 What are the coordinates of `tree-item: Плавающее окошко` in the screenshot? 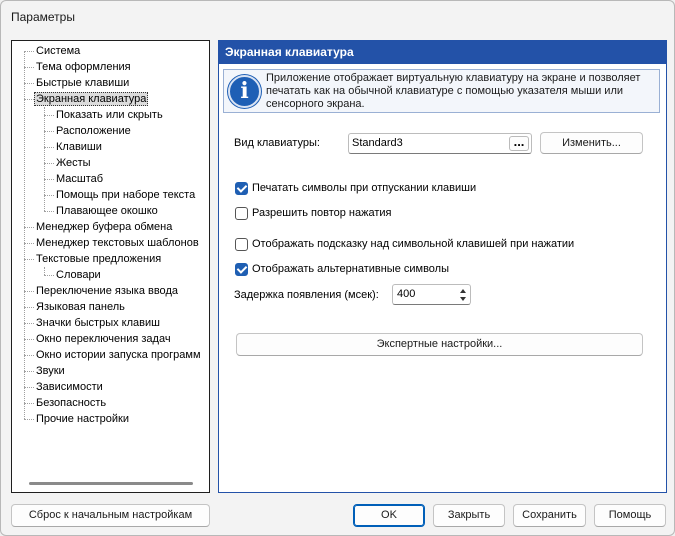 It's located at (107, 211).